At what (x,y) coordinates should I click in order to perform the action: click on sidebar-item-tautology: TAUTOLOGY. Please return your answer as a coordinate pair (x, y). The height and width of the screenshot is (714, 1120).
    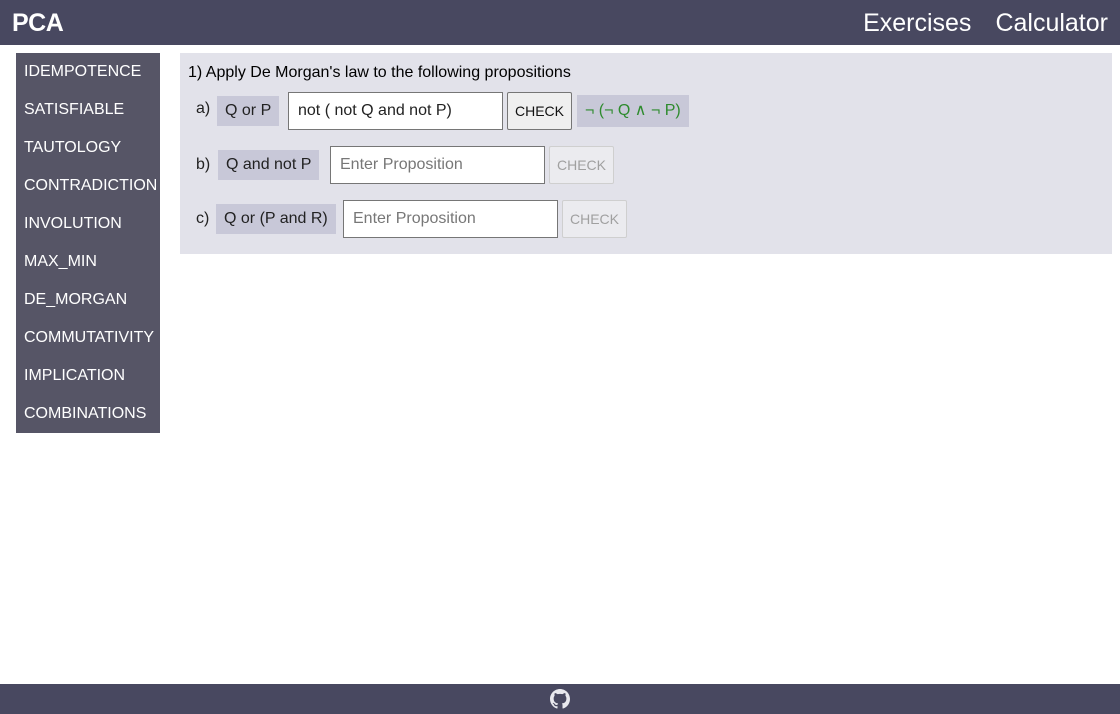
    Looking at the image, I should click on (88, 148).